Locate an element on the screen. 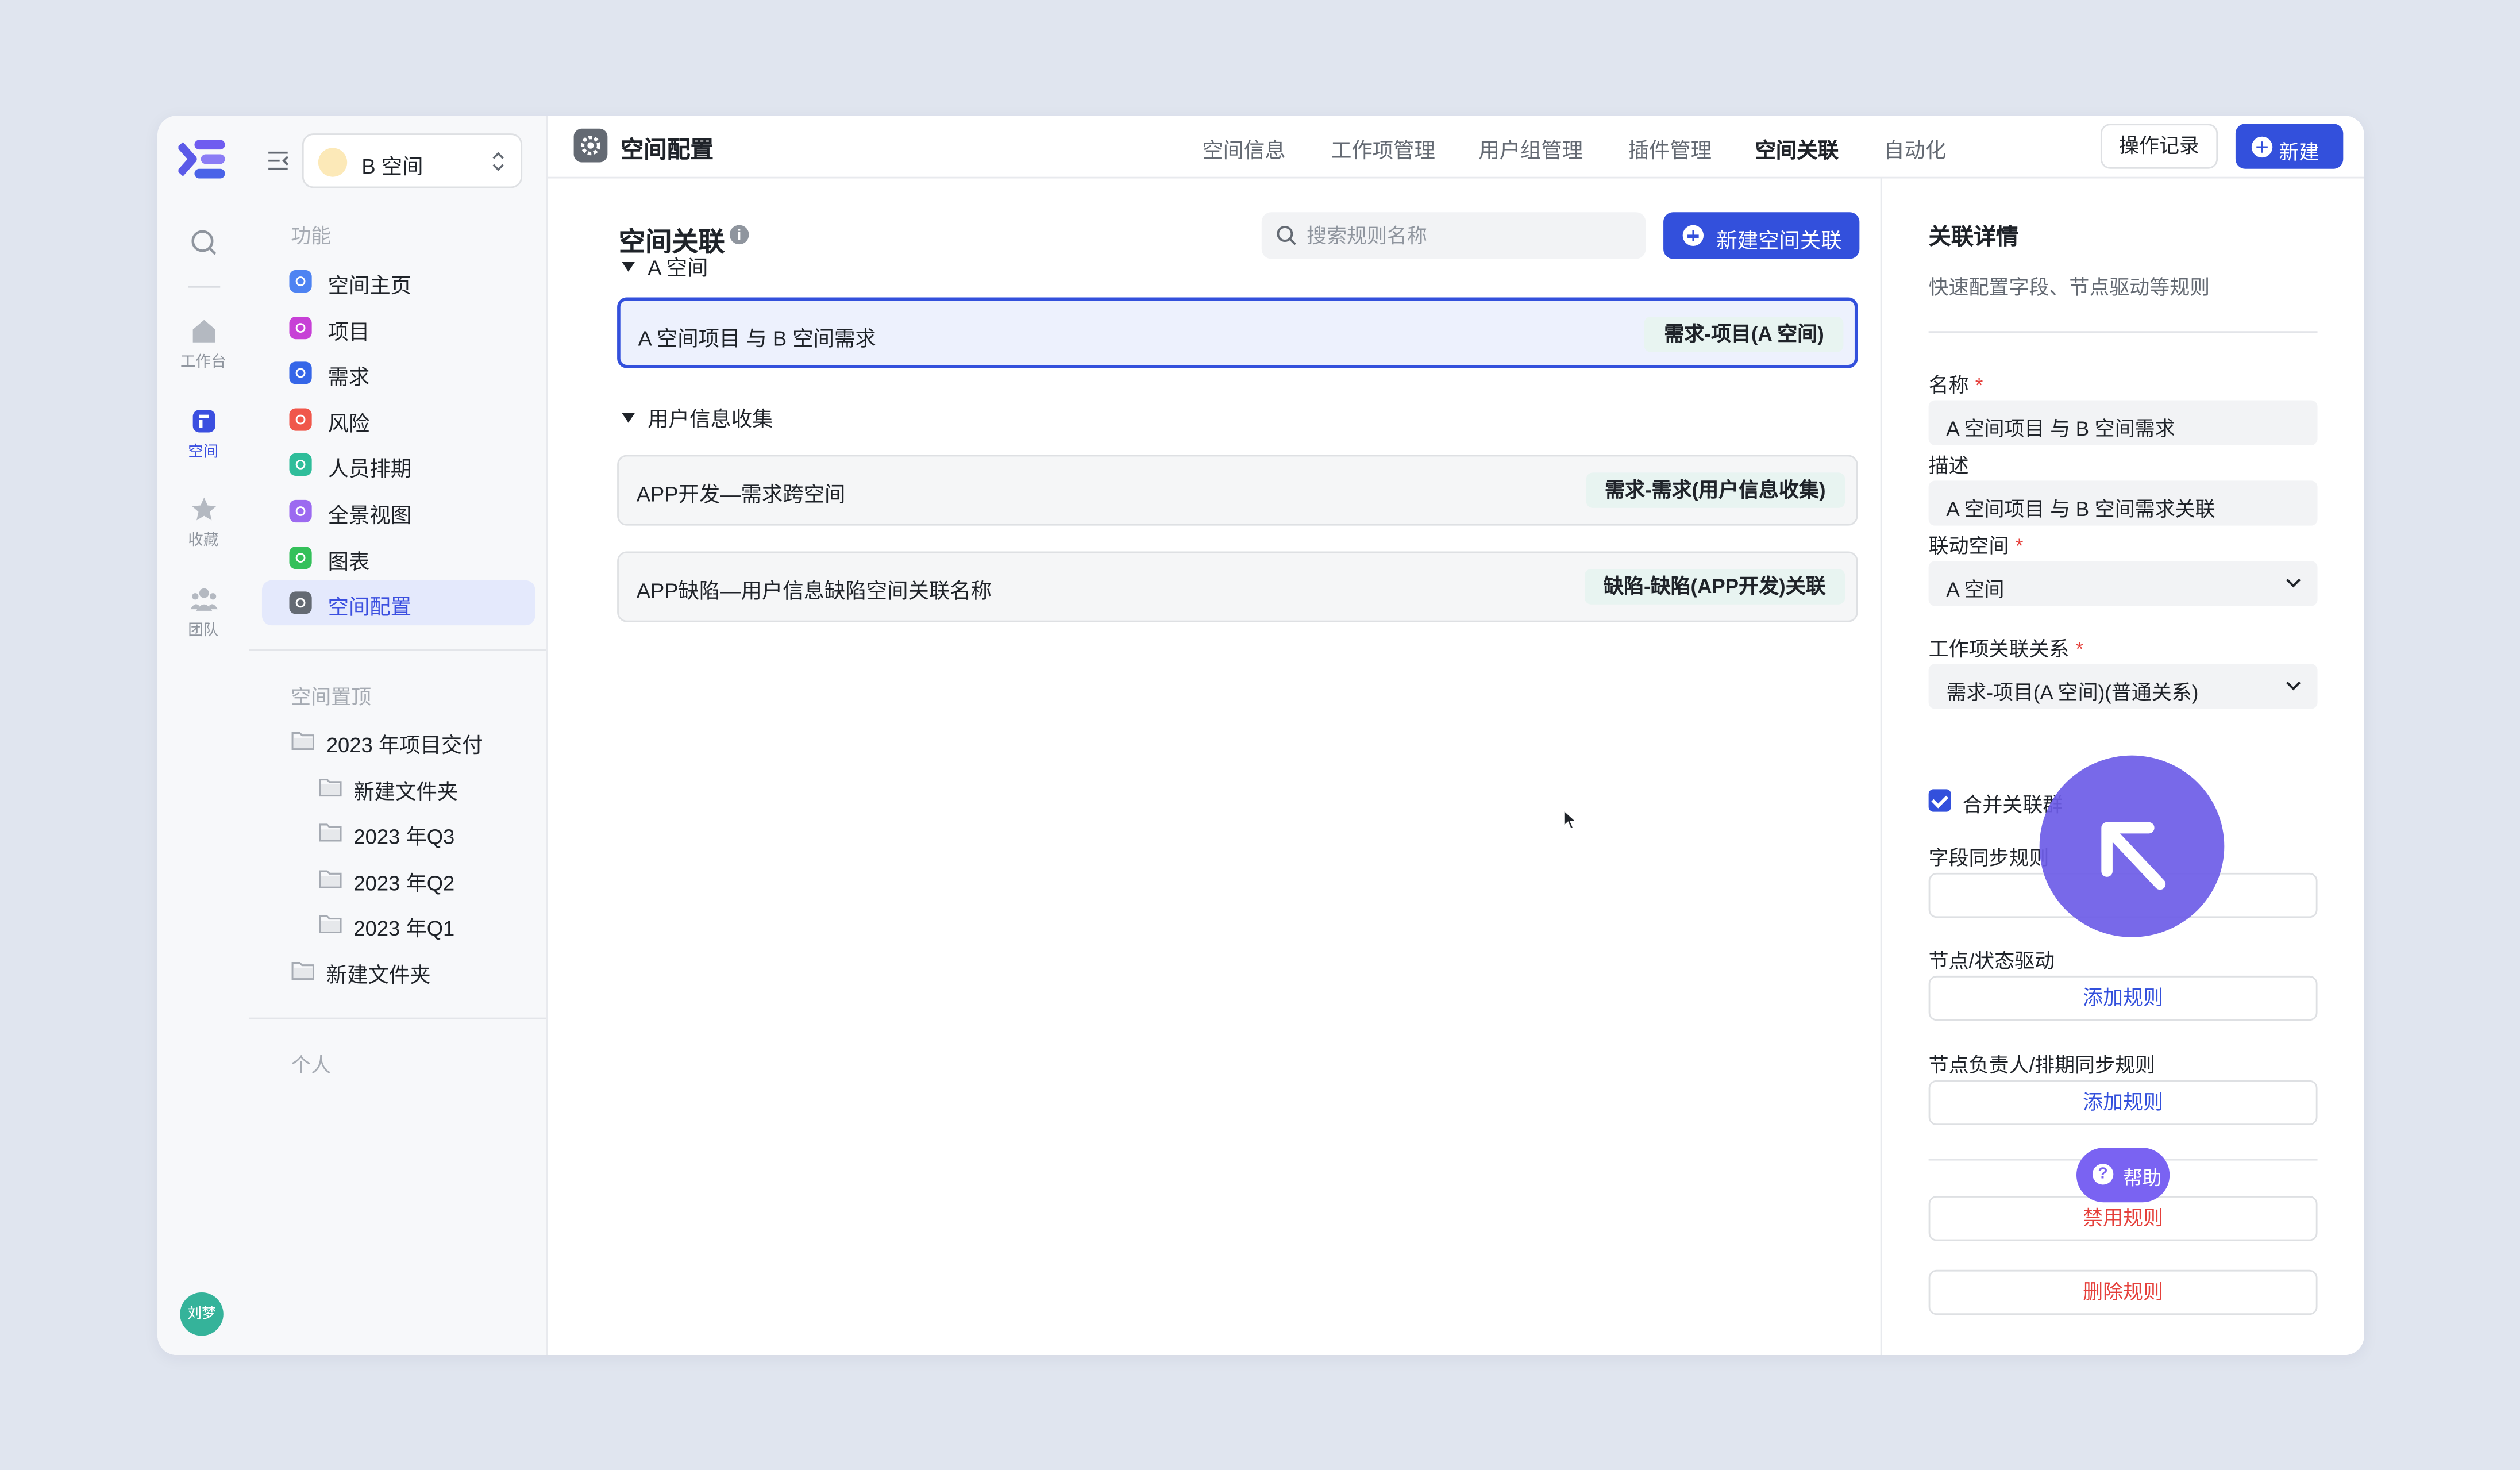 The image size is (2520, 1470). nav-project: 项目 is located at coordinates (398, 327).